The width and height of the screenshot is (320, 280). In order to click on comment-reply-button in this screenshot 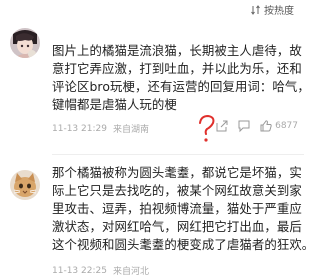, I will do `click(244, 126)`.